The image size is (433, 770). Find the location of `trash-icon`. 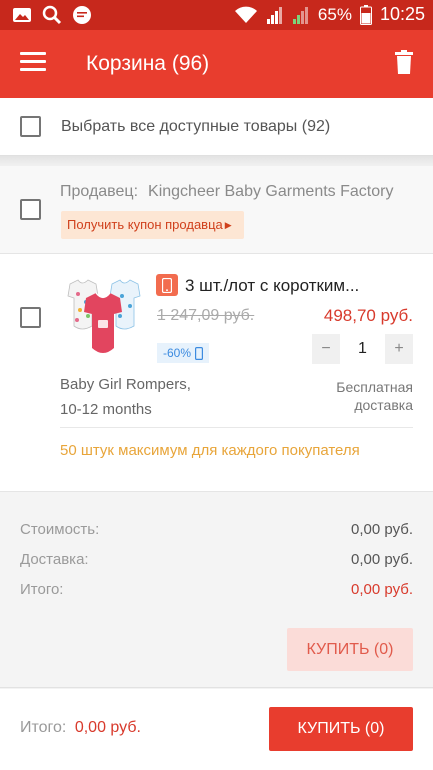

trash-icon is located at coordinates (404, 62).